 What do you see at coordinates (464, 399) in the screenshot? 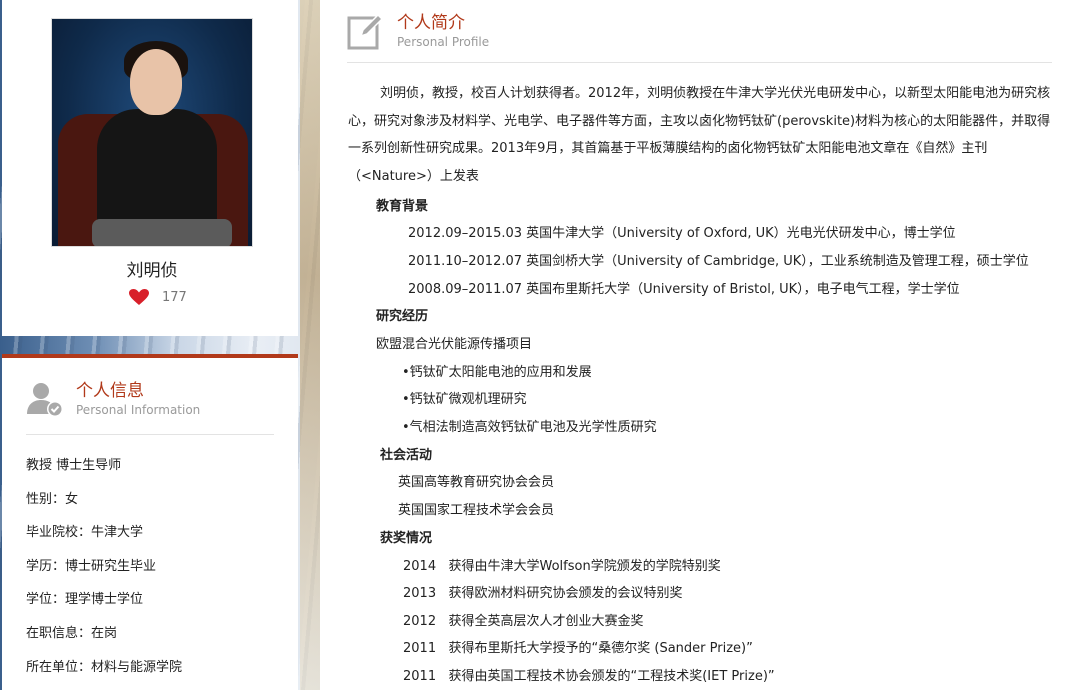
I see `research-item: •钙钛矿微观机理研究` at bounding box center [464, 399].